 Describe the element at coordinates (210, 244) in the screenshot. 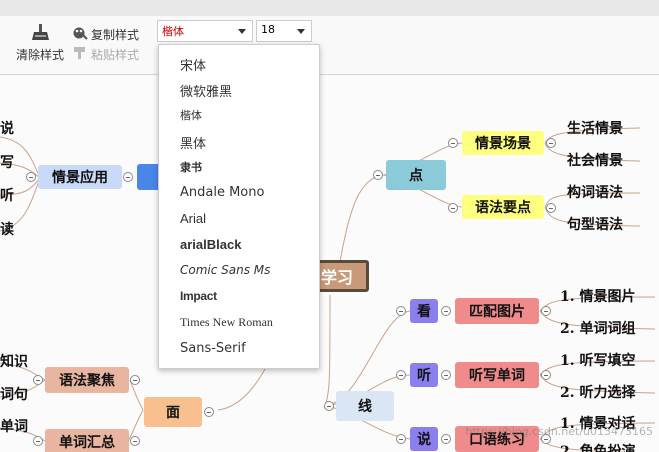

I see `font-option: arialBlack` at that location.